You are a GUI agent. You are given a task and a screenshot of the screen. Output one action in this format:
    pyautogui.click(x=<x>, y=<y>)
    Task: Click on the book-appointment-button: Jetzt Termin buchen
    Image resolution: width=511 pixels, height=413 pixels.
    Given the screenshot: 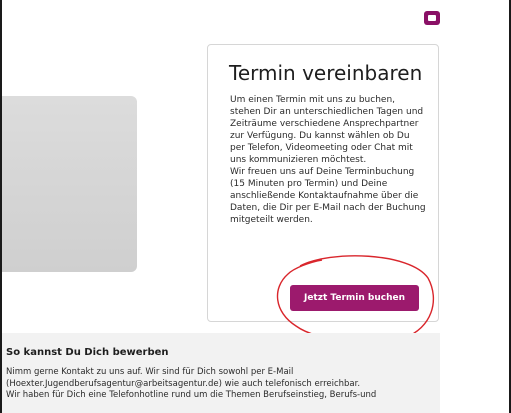 What is the action you would take?
    pyautogui.click(x=354, y=298)
    